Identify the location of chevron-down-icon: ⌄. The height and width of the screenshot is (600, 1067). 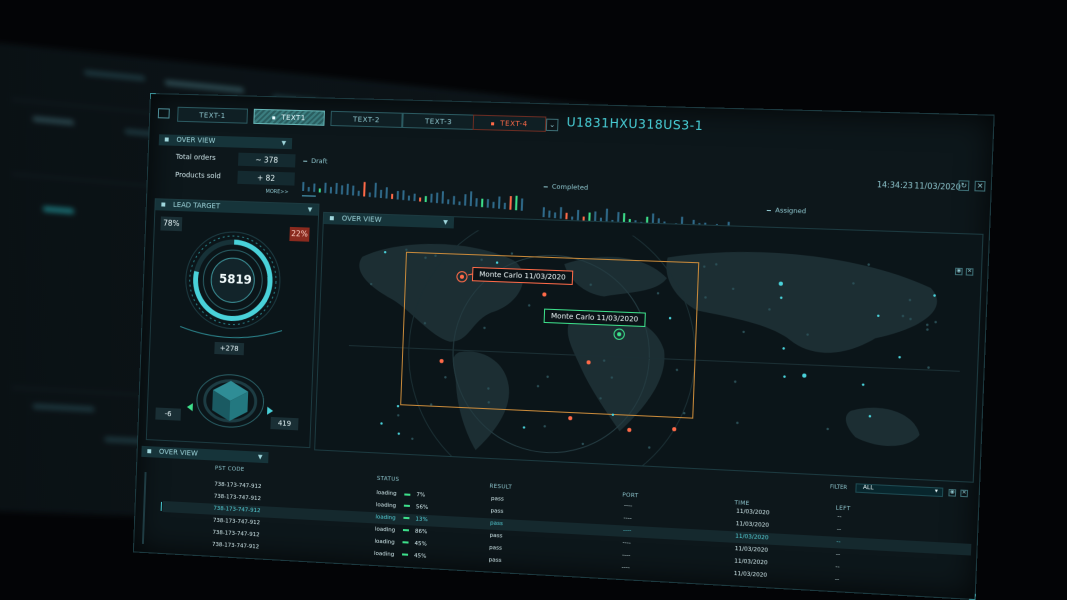
(552, 125).